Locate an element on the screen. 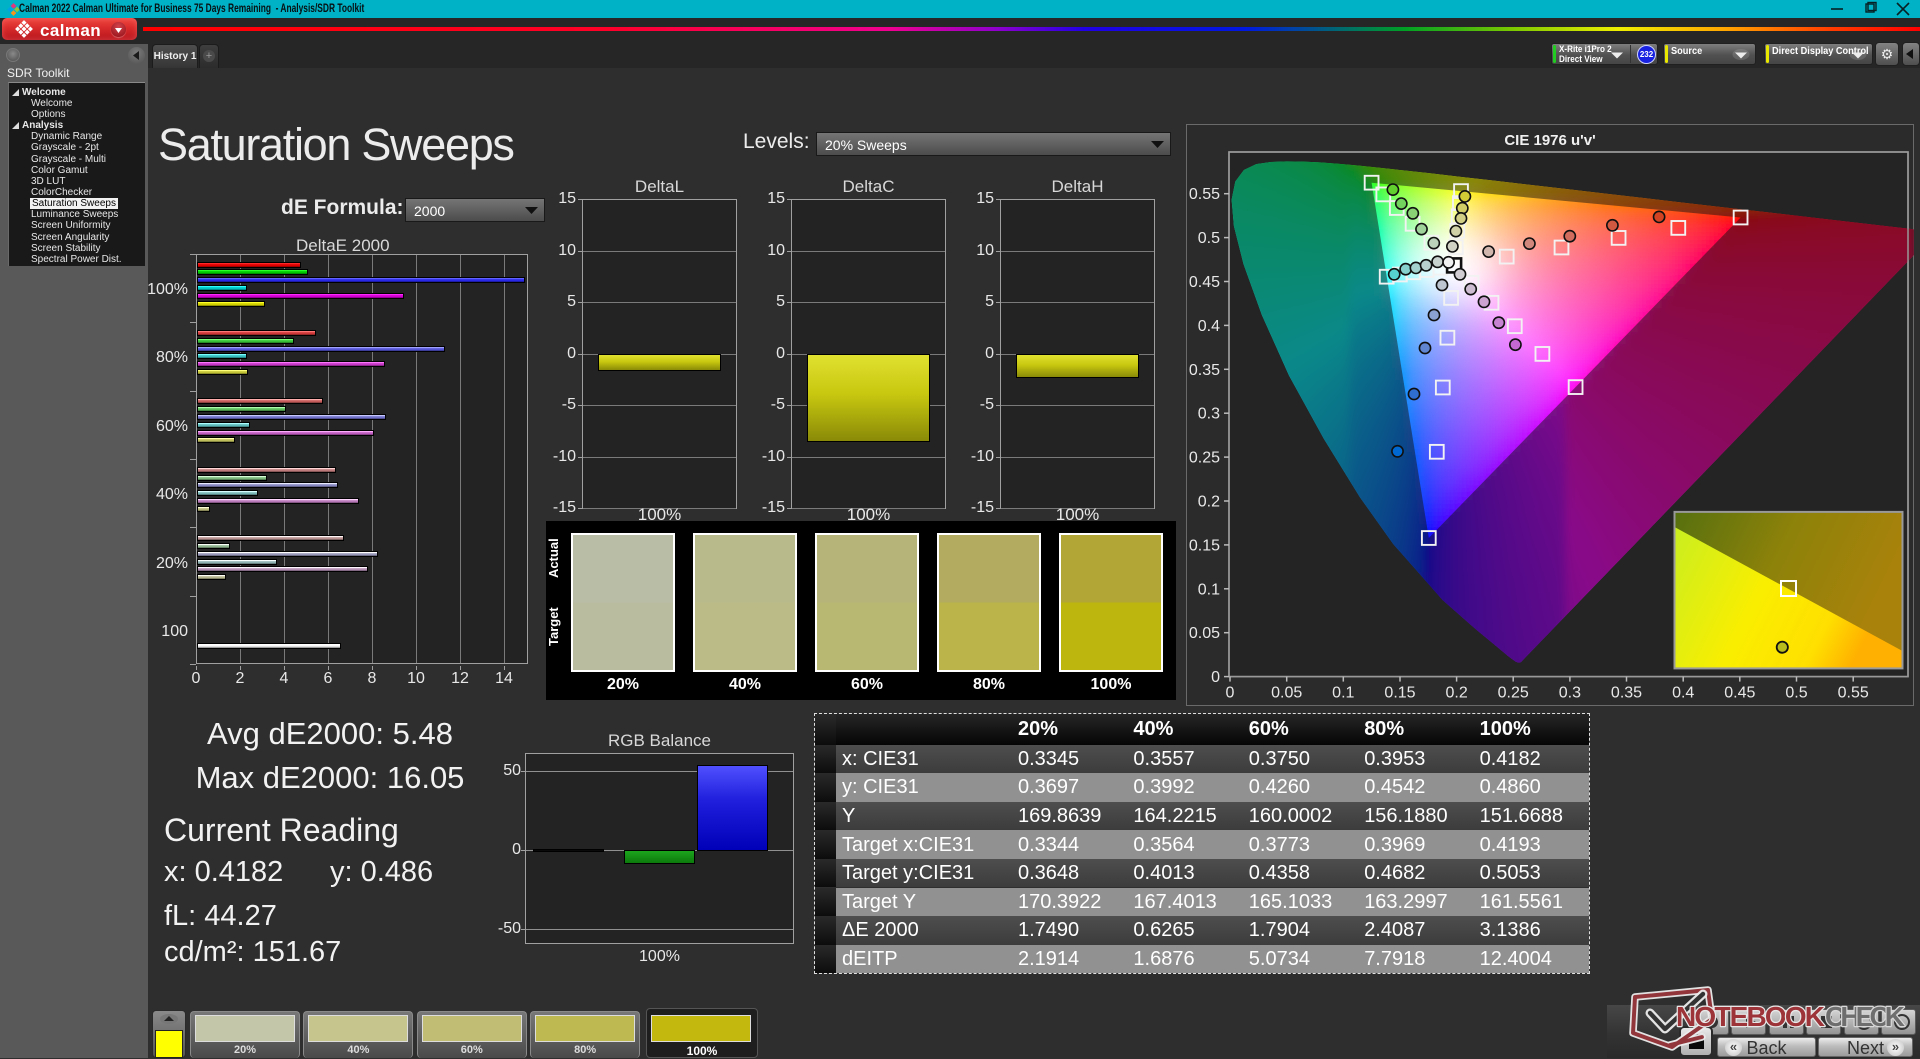 The image size is (1920, 1059). svg-text: CHECK is located at coordinates (1865, 1016).